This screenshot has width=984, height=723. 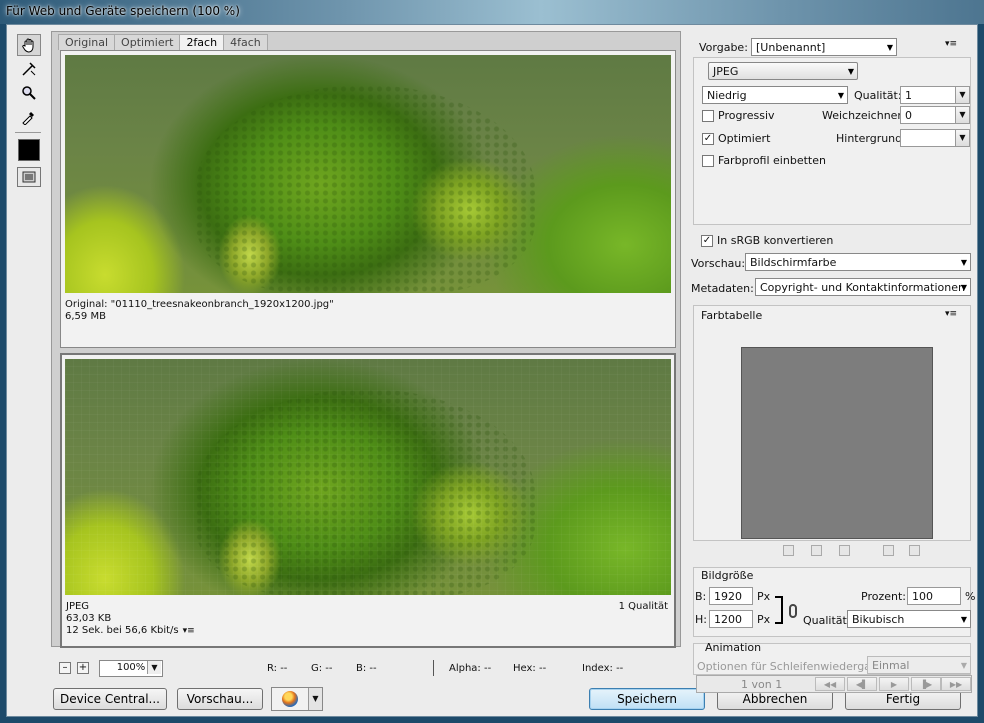 What do you see at coordinates (844, 550) in the screenshot?
I see `lock-color-icon` at bounding box center [844, 550].